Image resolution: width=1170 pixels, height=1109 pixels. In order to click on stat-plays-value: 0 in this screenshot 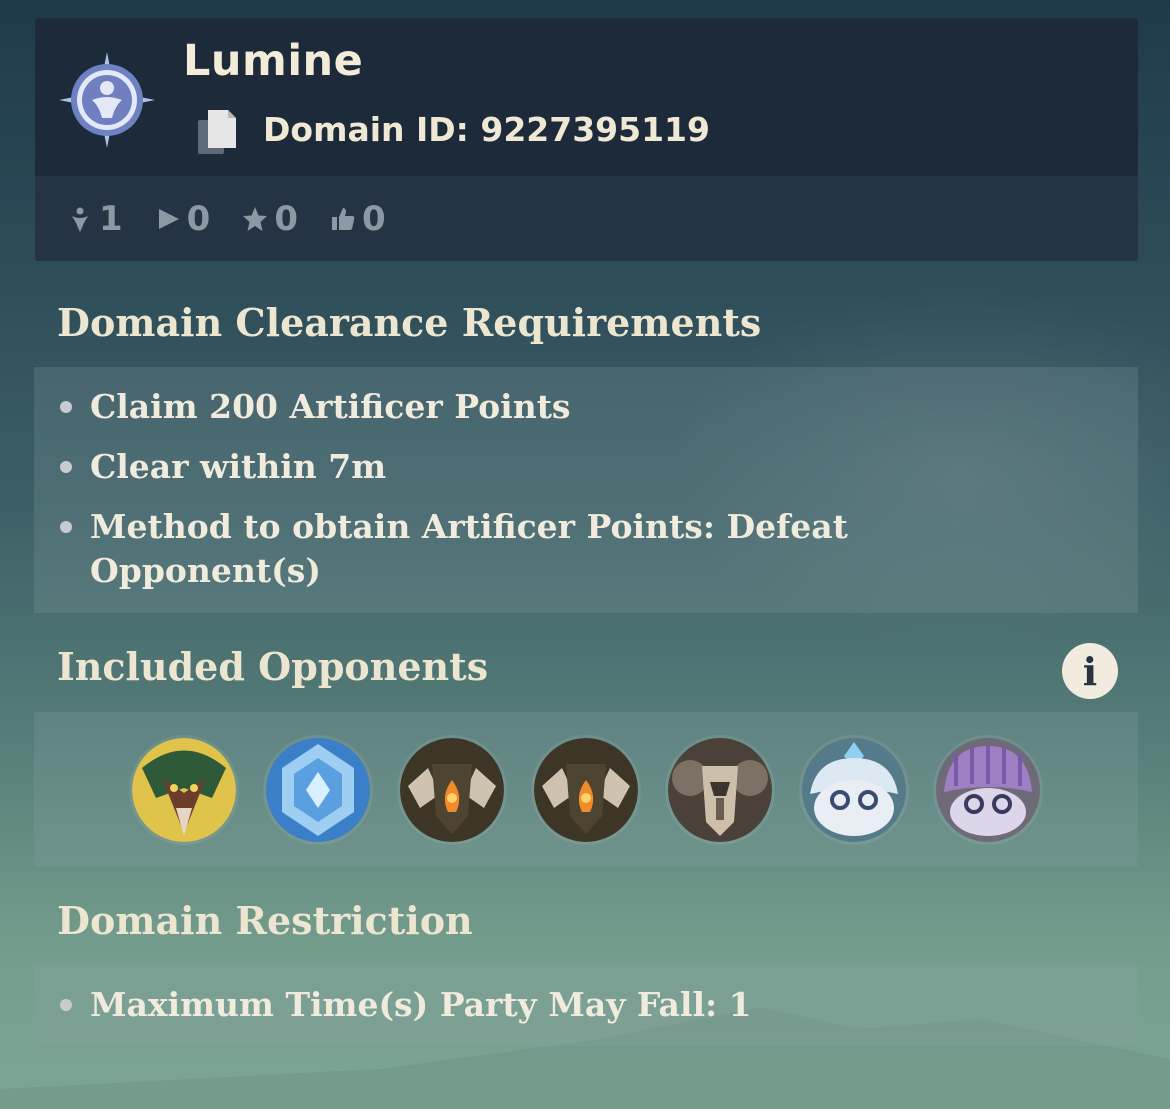, I will do `click(198, 218)`.